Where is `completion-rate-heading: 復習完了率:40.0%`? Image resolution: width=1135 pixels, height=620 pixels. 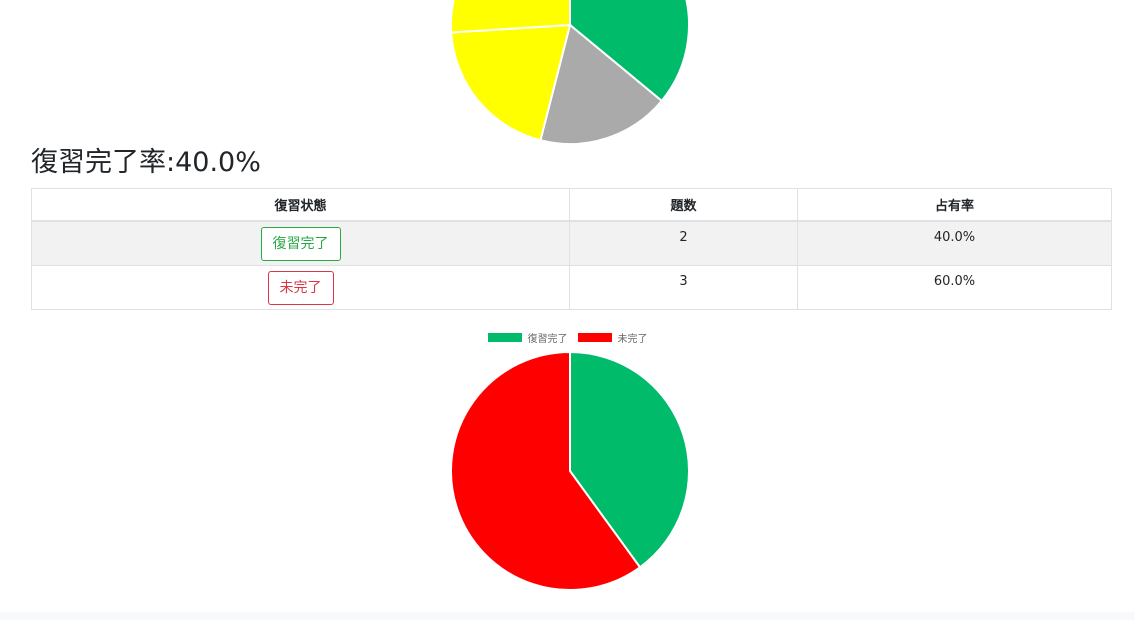 completion-rate-heading: 復習完了率:40.0% is located at coordinates (146, 163).